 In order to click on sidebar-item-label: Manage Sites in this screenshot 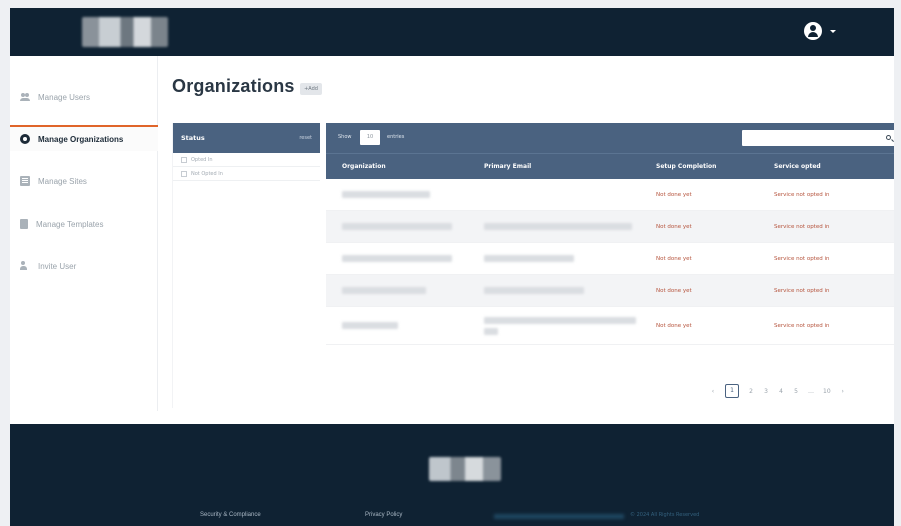, I will do `click(62, 181)`.